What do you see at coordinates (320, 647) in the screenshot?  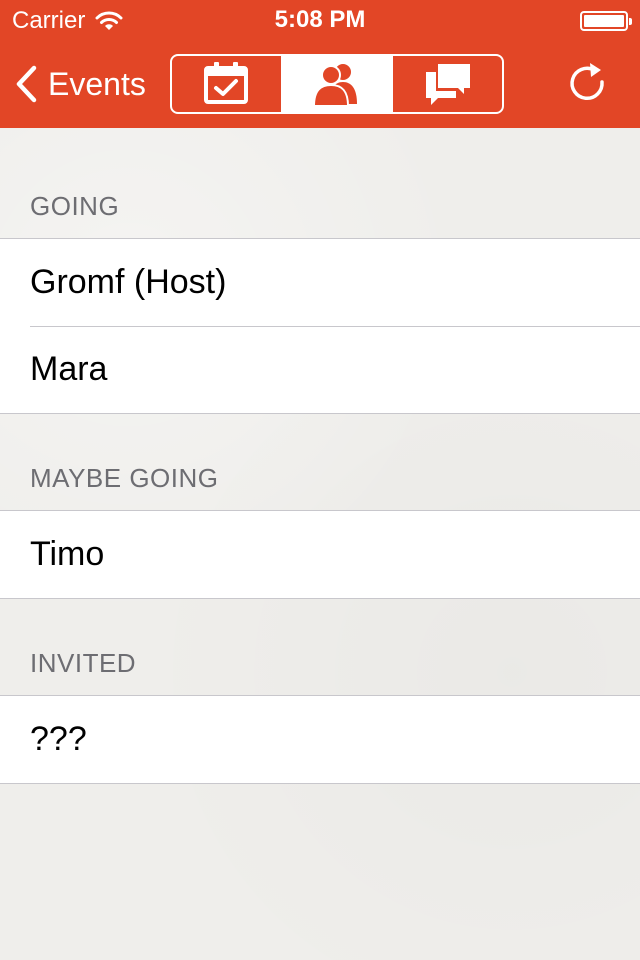 I see `section-header-invited: INVITED` at bounding box center [320, 647].